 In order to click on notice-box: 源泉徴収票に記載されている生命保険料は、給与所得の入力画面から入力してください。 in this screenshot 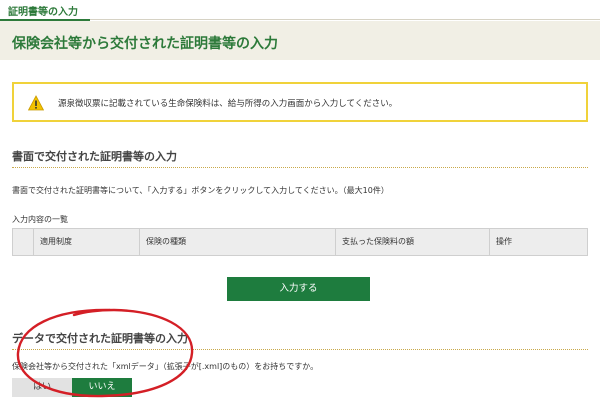, I will do `click(300, 102)`.